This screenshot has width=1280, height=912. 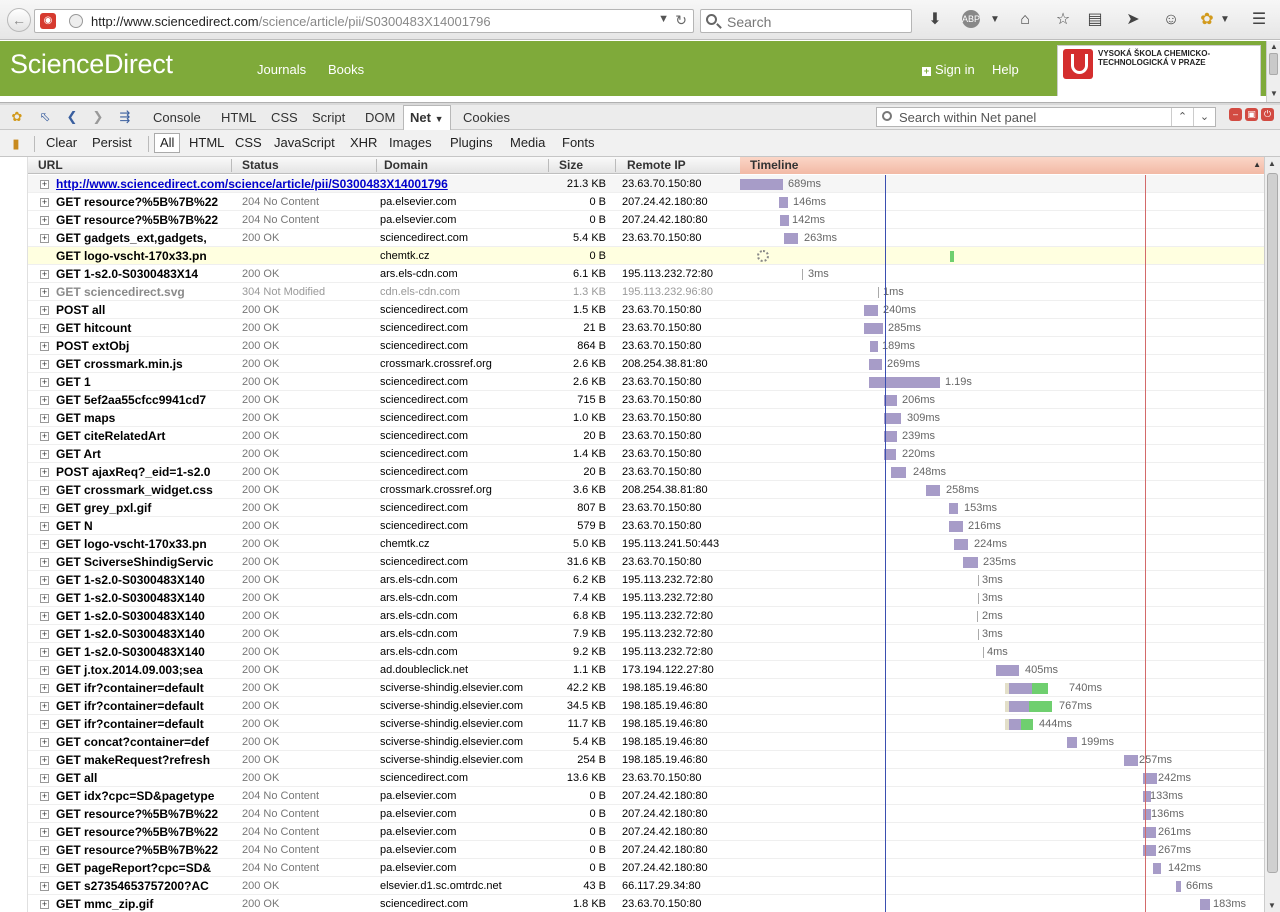 I want to click on inspect-icon: ⬁, so click(x=45, y=117).